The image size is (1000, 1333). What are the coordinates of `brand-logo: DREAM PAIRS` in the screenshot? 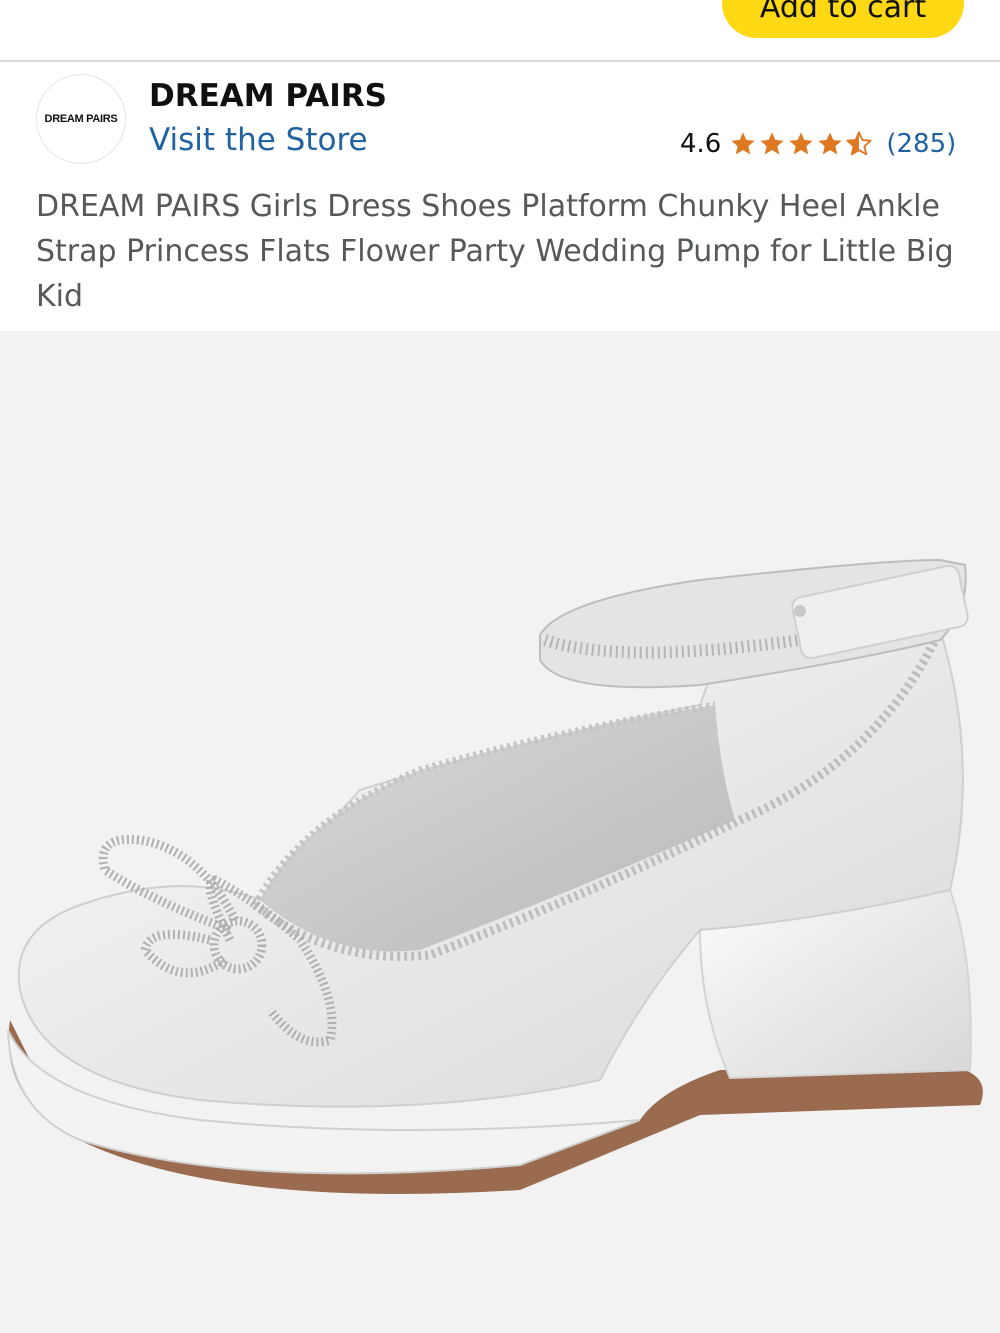 It's located at (81, 119).